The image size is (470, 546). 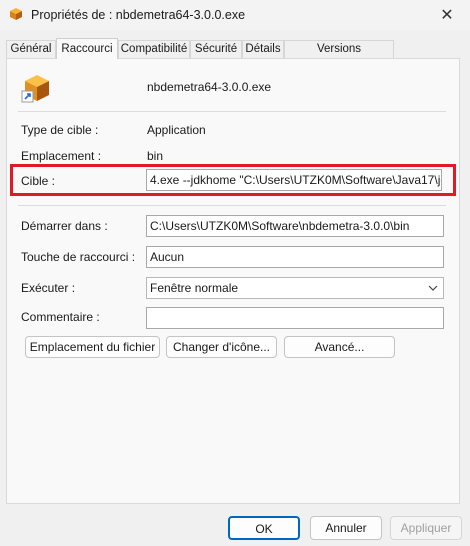 I want to click on tab-compatibility: Compatibilité, so click(x=154, y=49).